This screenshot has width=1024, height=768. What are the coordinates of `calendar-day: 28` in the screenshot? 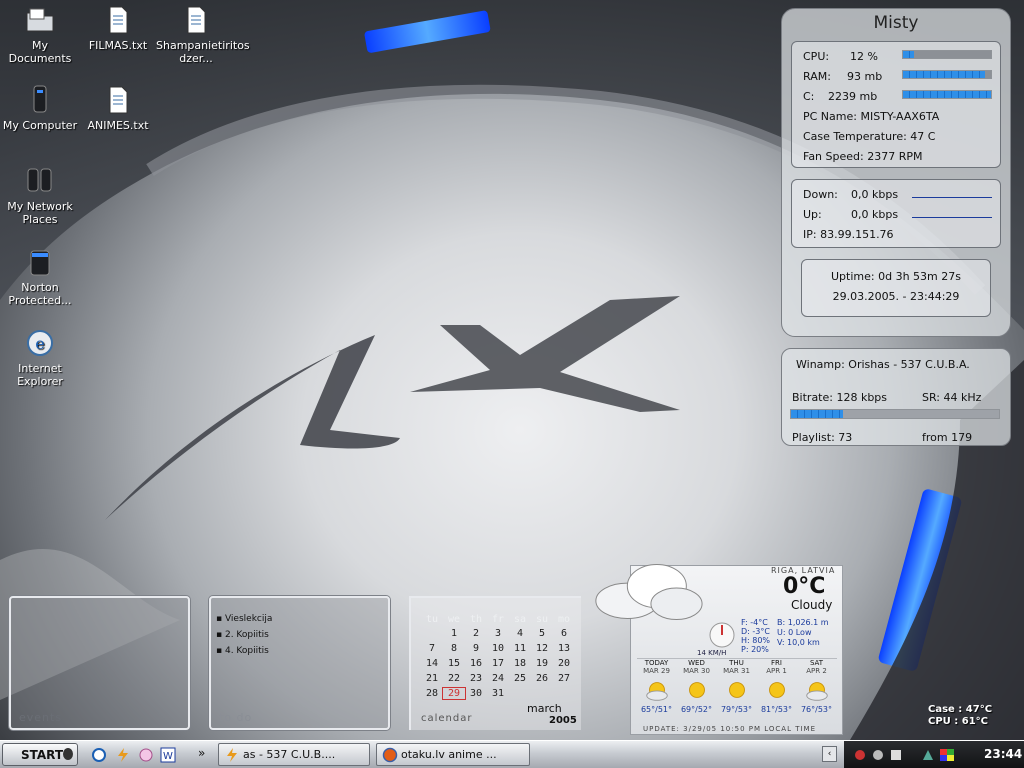 It's located at (432, 693).